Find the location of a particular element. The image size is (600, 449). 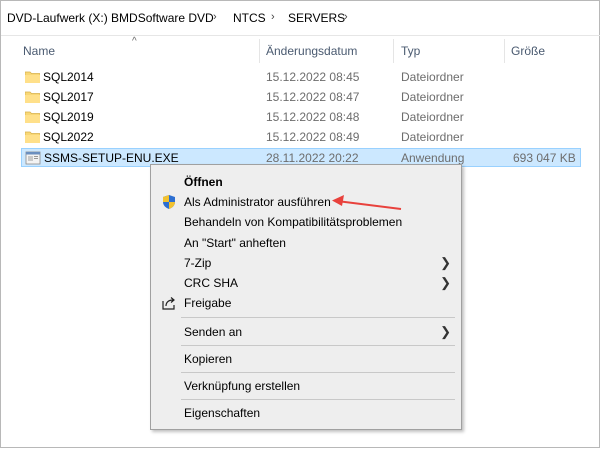

menu-item-share: Freigabe is located at coordinates (306, 303).